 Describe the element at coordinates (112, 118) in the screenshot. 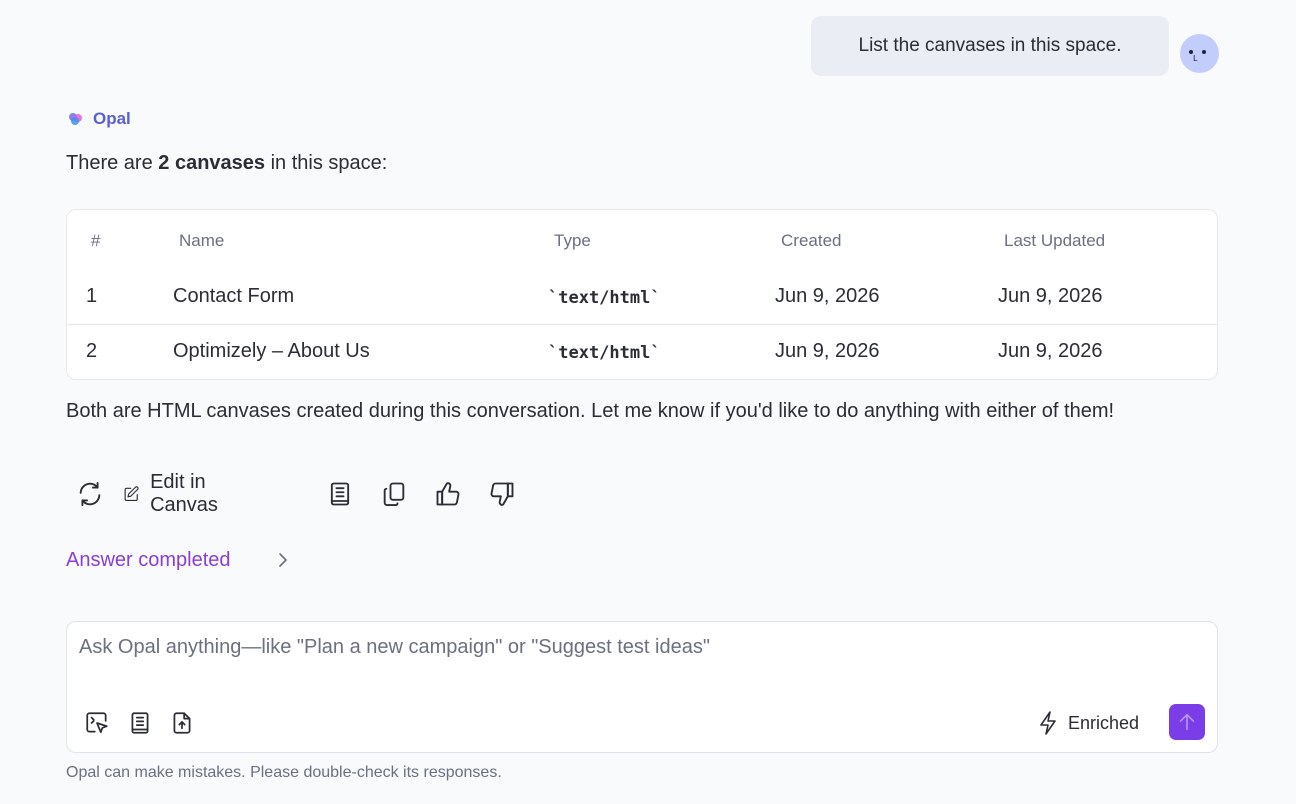

I see `assistant-name: Opal` at that location.